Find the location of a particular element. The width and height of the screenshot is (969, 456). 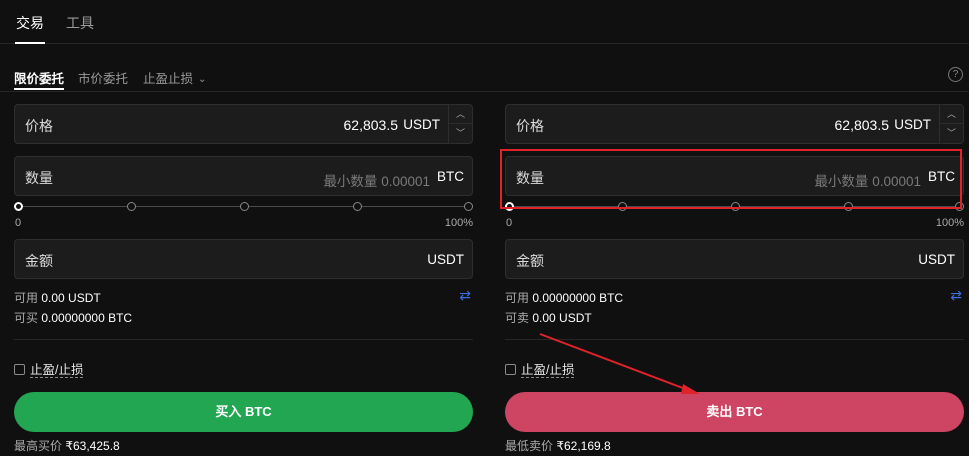

tab-market-order: 市价委托 is located at coordinates (103, 77).